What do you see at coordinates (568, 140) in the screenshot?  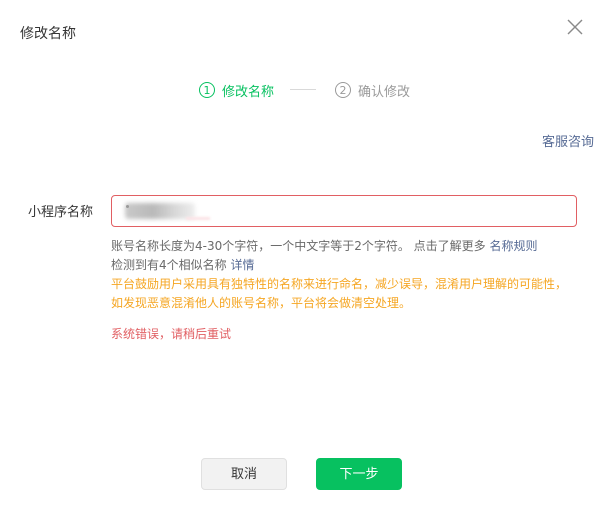 I see `customer-service-link: 客服咨询` at bounding box center [568, 140].